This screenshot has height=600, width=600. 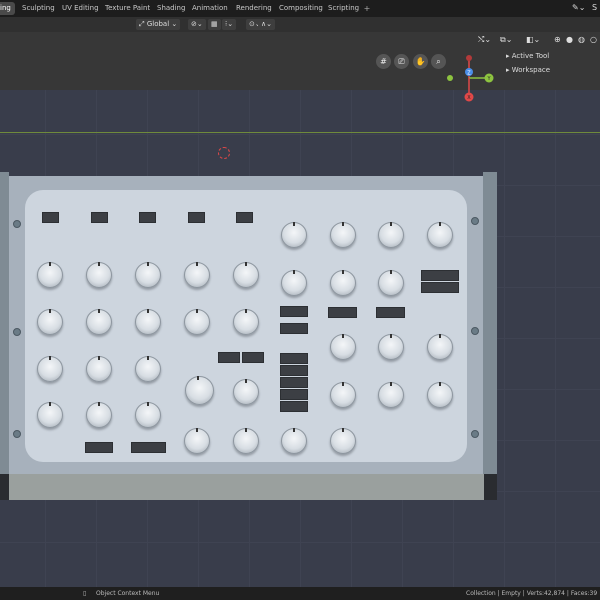 What do you see at coordinates (254, 8) in the screenshot?
I see `tab-rendering: Rendering` at bounding box center [254, 8].